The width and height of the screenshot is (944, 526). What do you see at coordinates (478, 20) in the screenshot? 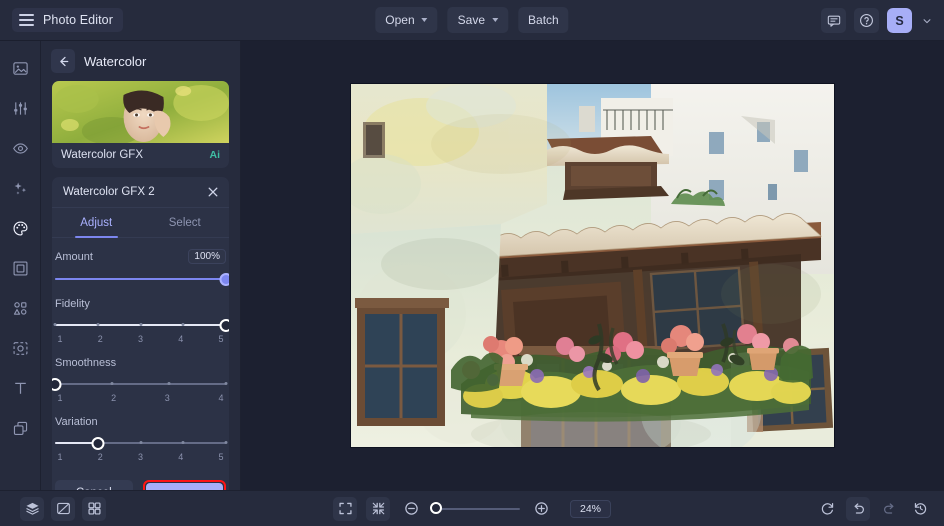
I see `save-button: Save` at bounding box center [478, 20].